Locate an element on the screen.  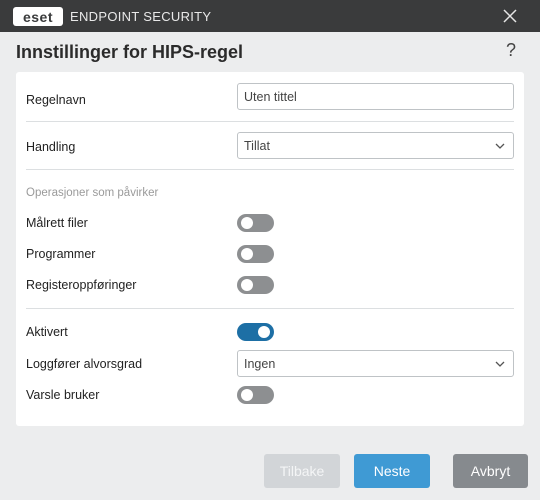
target-files-toggle is located at coordinates (255, 223).